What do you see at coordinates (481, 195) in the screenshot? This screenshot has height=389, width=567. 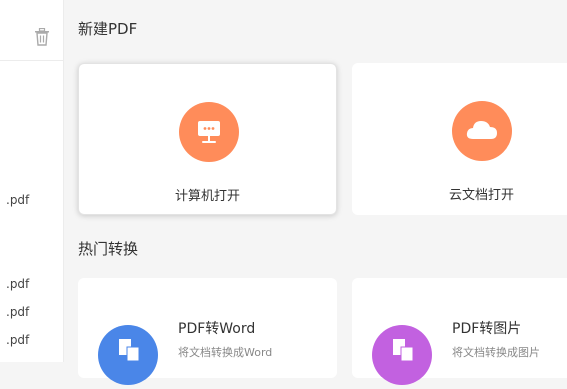 I see `open-from-cloud-label: 云文档打开` at bounding box center [481, 195].